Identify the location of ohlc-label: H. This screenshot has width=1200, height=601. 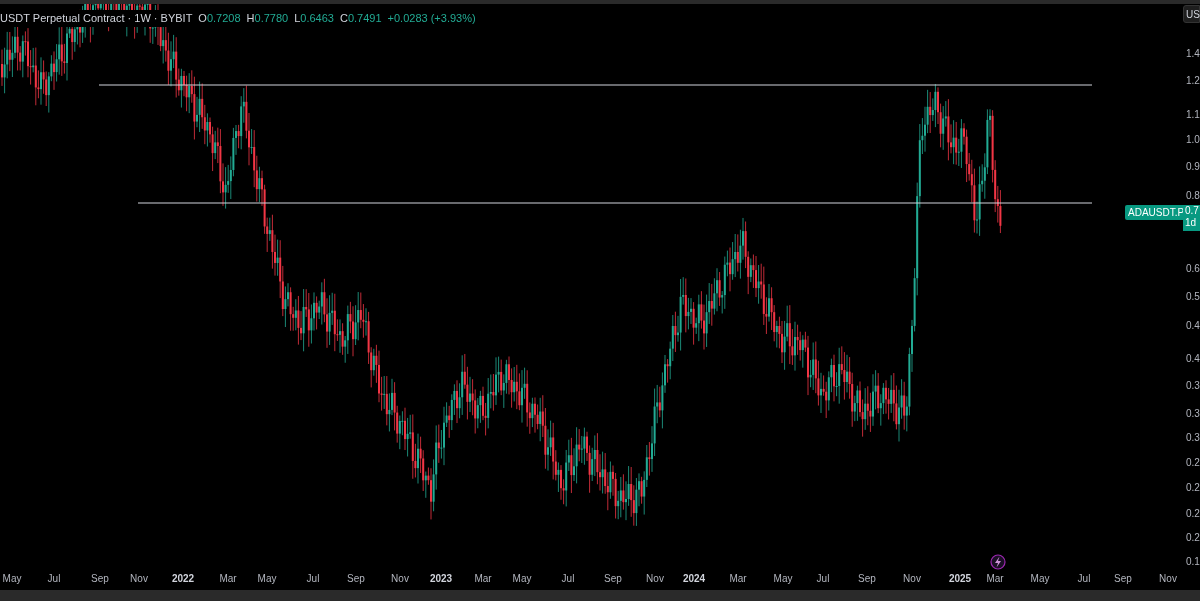
(250, 18).